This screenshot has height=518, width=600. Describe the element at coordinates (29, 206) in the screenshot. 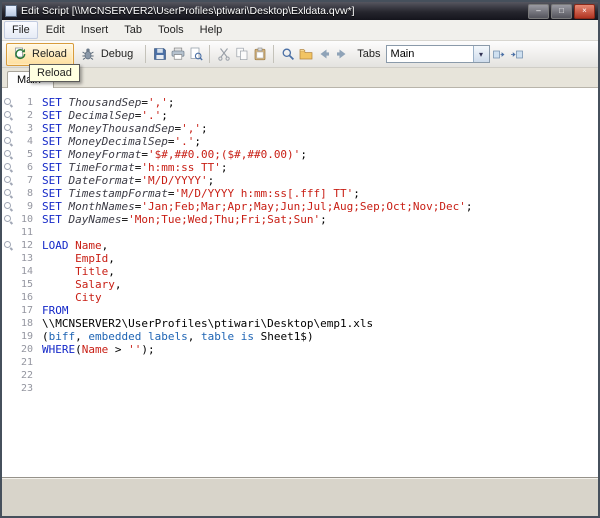

I see `line-number: 9` at that location.